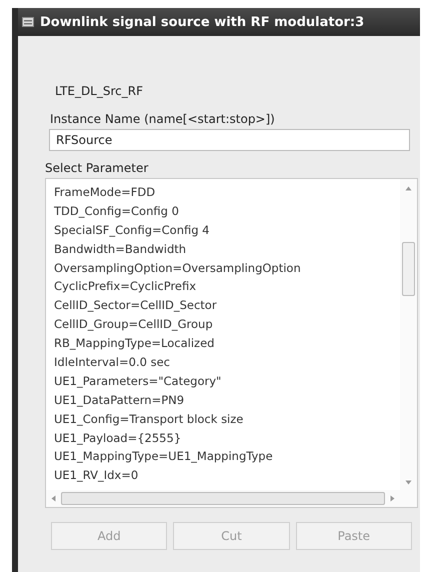 The width and height of the screenshot is (436, 572). Describe the element at coordinates (97, 168) in the screenshot. I see `select-parameter-label: Select Parameter` at that location.